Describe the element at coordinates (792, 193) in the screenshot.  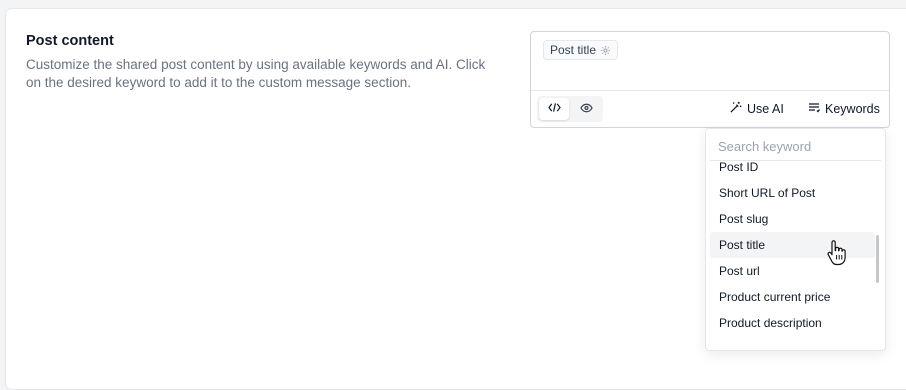
I see `keyword-item: Short URL of Post` at that location.